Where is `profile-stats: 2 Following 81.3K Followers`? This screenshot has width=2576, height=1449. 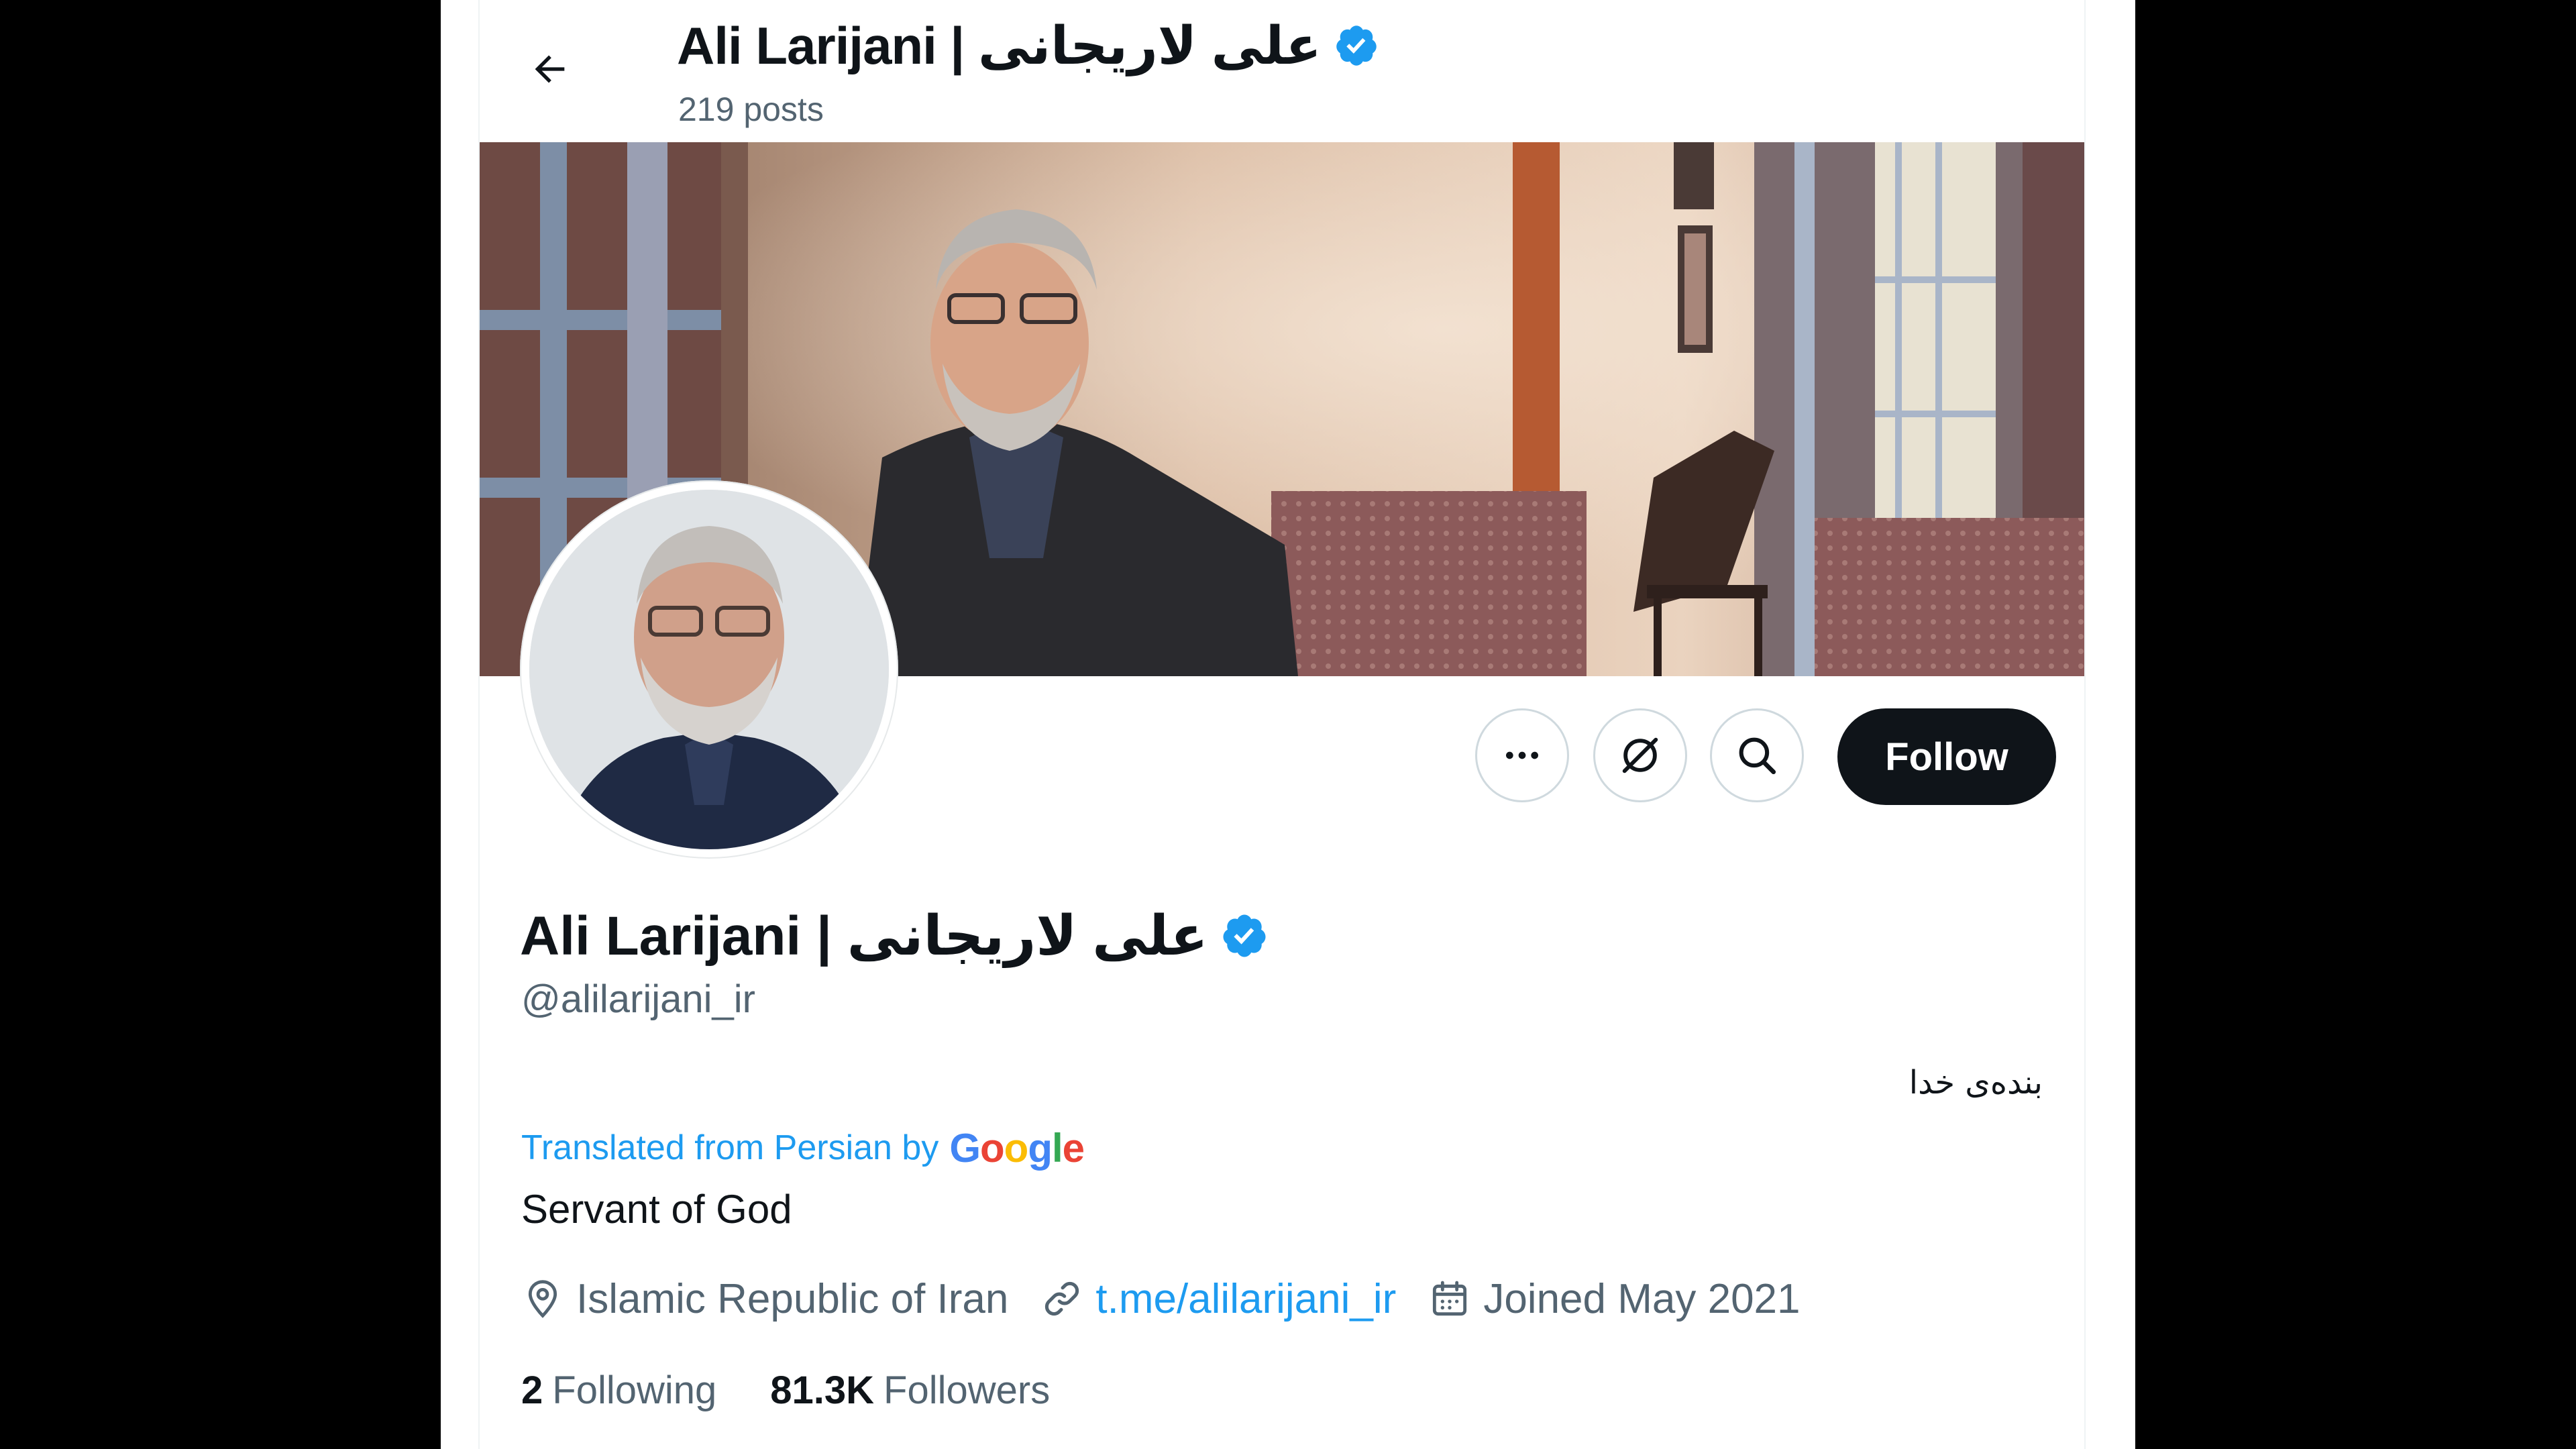 profile-stats: 2 Following 81.3K Followers is located at coordinates (812, 1390).